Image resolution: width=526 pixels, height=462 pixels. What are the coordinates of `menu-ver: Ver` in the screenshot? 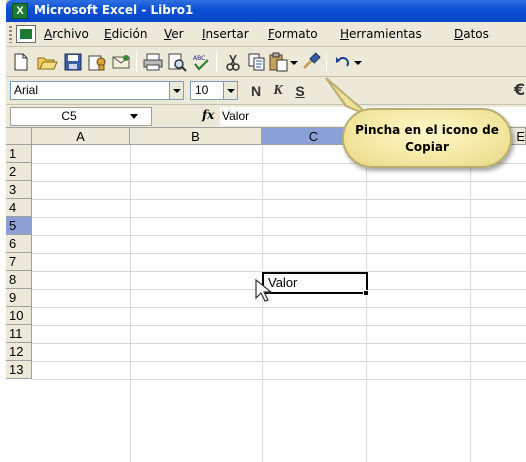 It's located at (174, 34).